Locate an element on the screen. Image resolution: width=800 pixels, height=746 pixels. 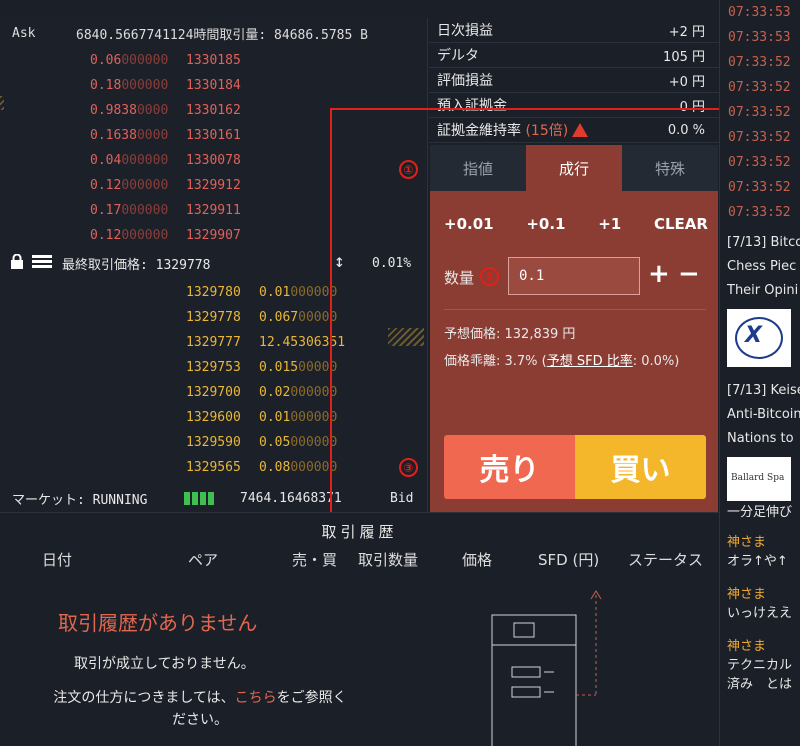
stat-row: 日次損益 +2 円 is located at coordinates (574, 30).